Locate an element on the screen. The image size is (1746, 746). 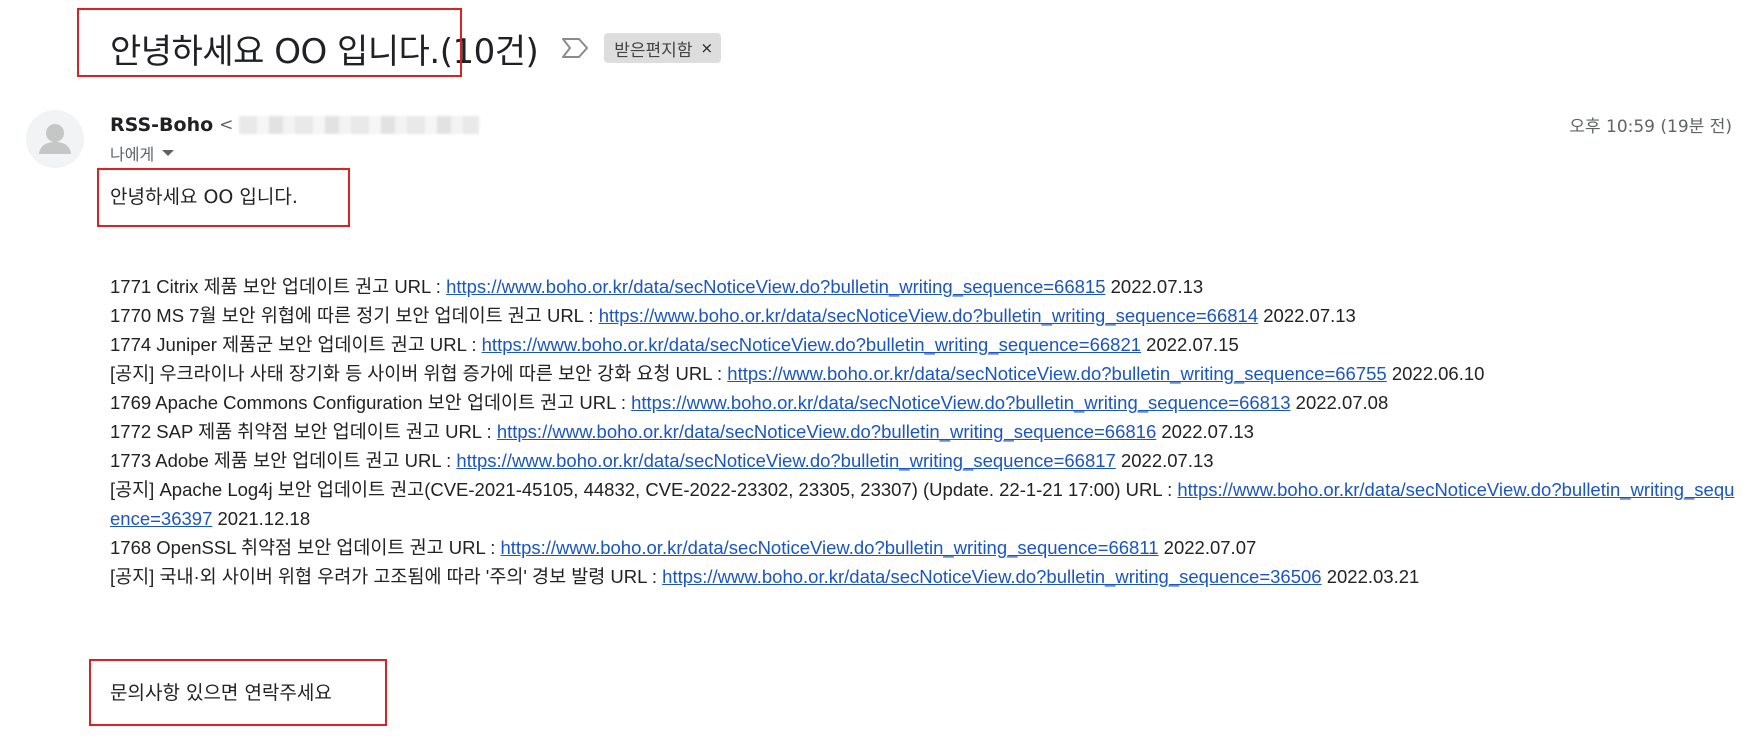
recipient-details-toggle: 나에게 is located at coordinates (142, 153).